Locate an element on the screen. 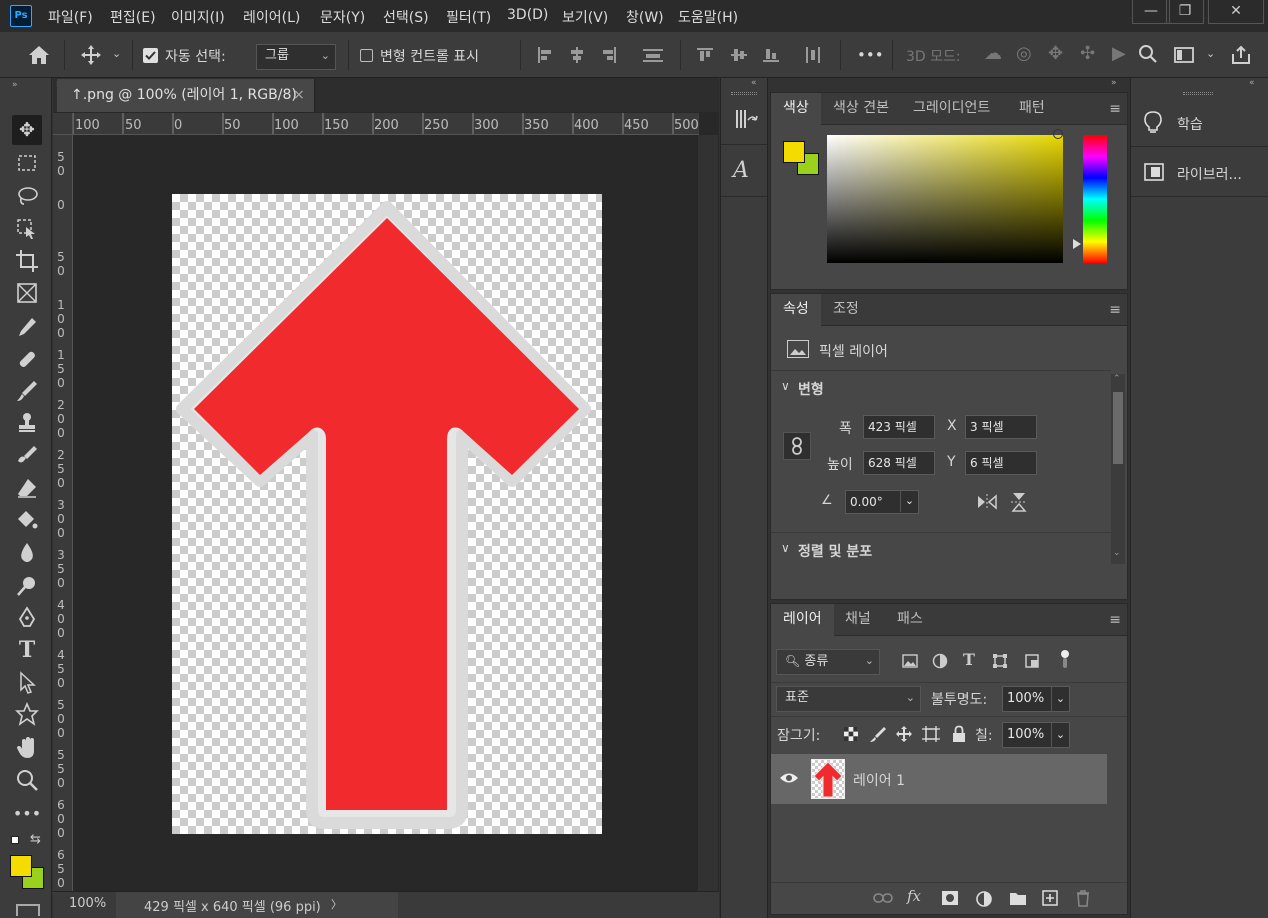 This screenshot has height=918, width=1268. filter-toggle-switch is located at coordinates (1065, 660).